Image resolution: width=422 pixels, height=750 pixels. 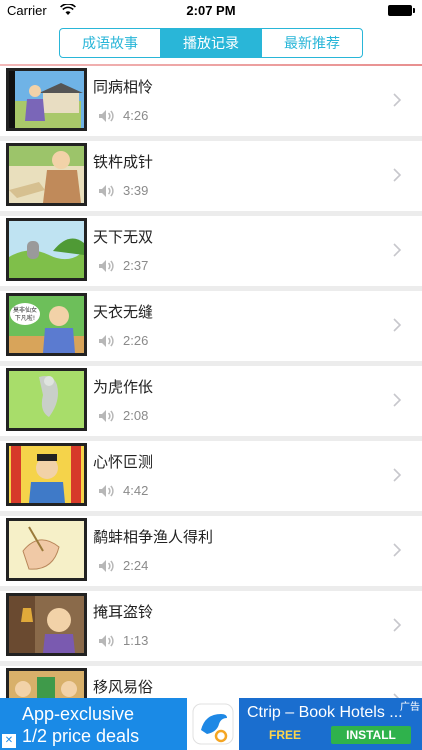 What do you see at coordinates (211, 682) in the screenshot?
I see `list-item: 移风易俗` at bounding box center [211, 682].